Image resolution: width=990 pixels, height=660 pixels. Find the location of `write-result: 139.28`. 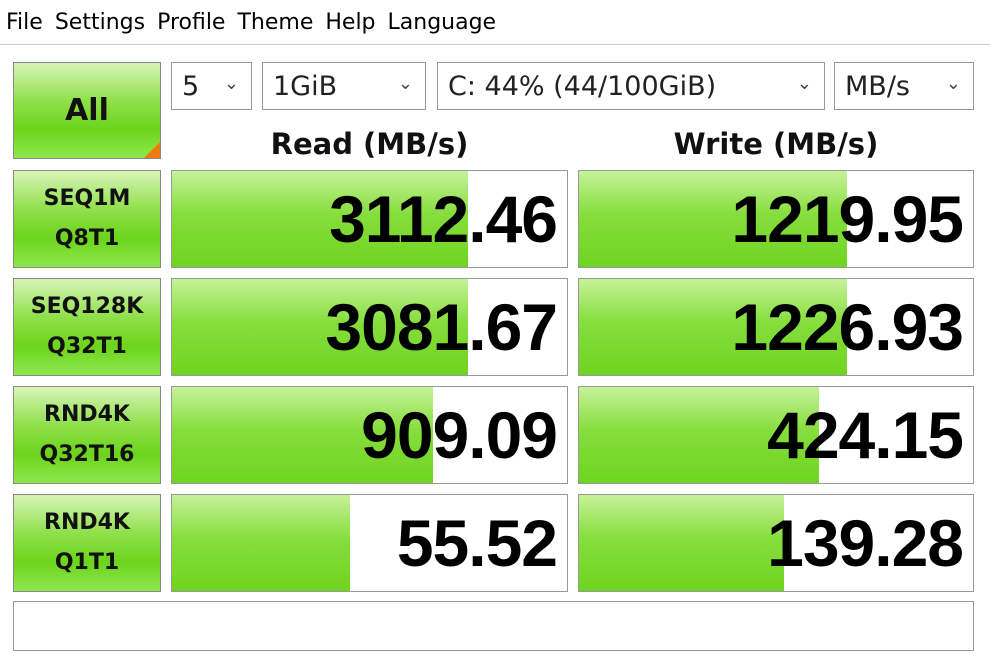

write-result: 139.28 is located at coordinates (776, 543).